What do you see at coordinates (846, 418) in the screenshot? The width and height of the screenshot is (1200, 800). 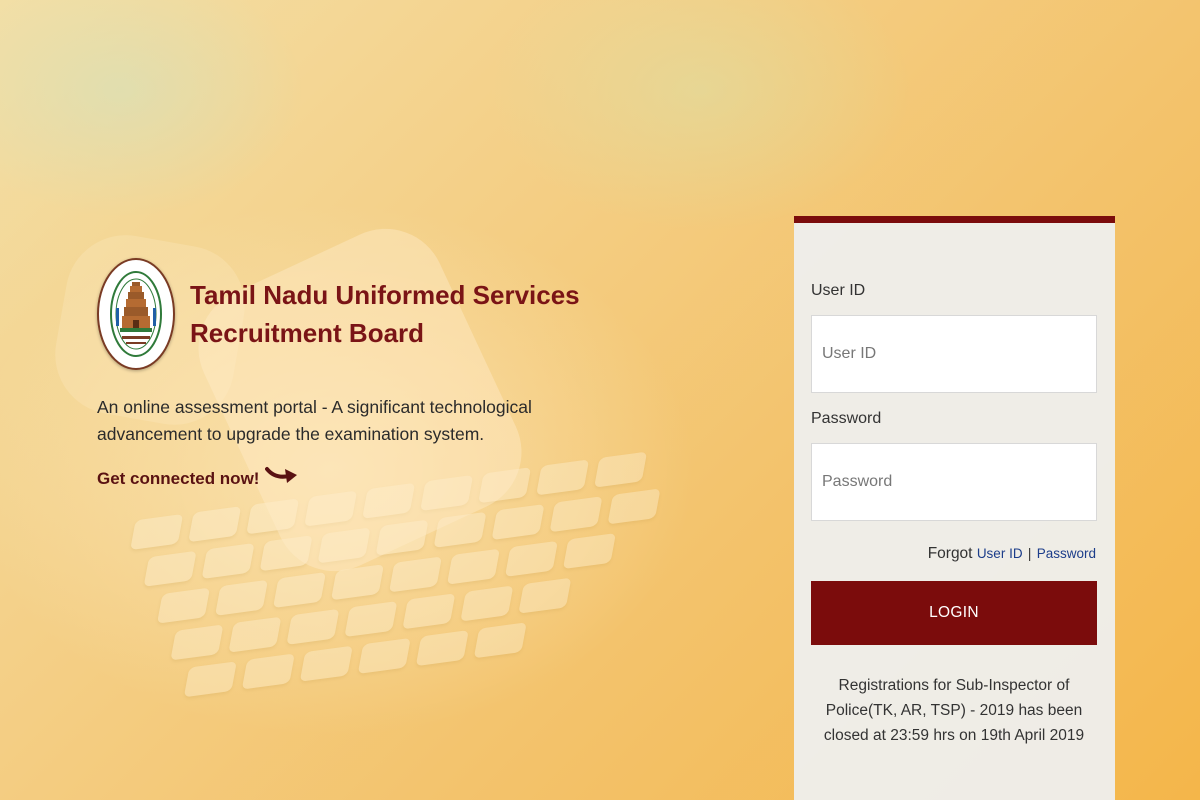 I see `password-label: Password` at bounding box center [846, 418].